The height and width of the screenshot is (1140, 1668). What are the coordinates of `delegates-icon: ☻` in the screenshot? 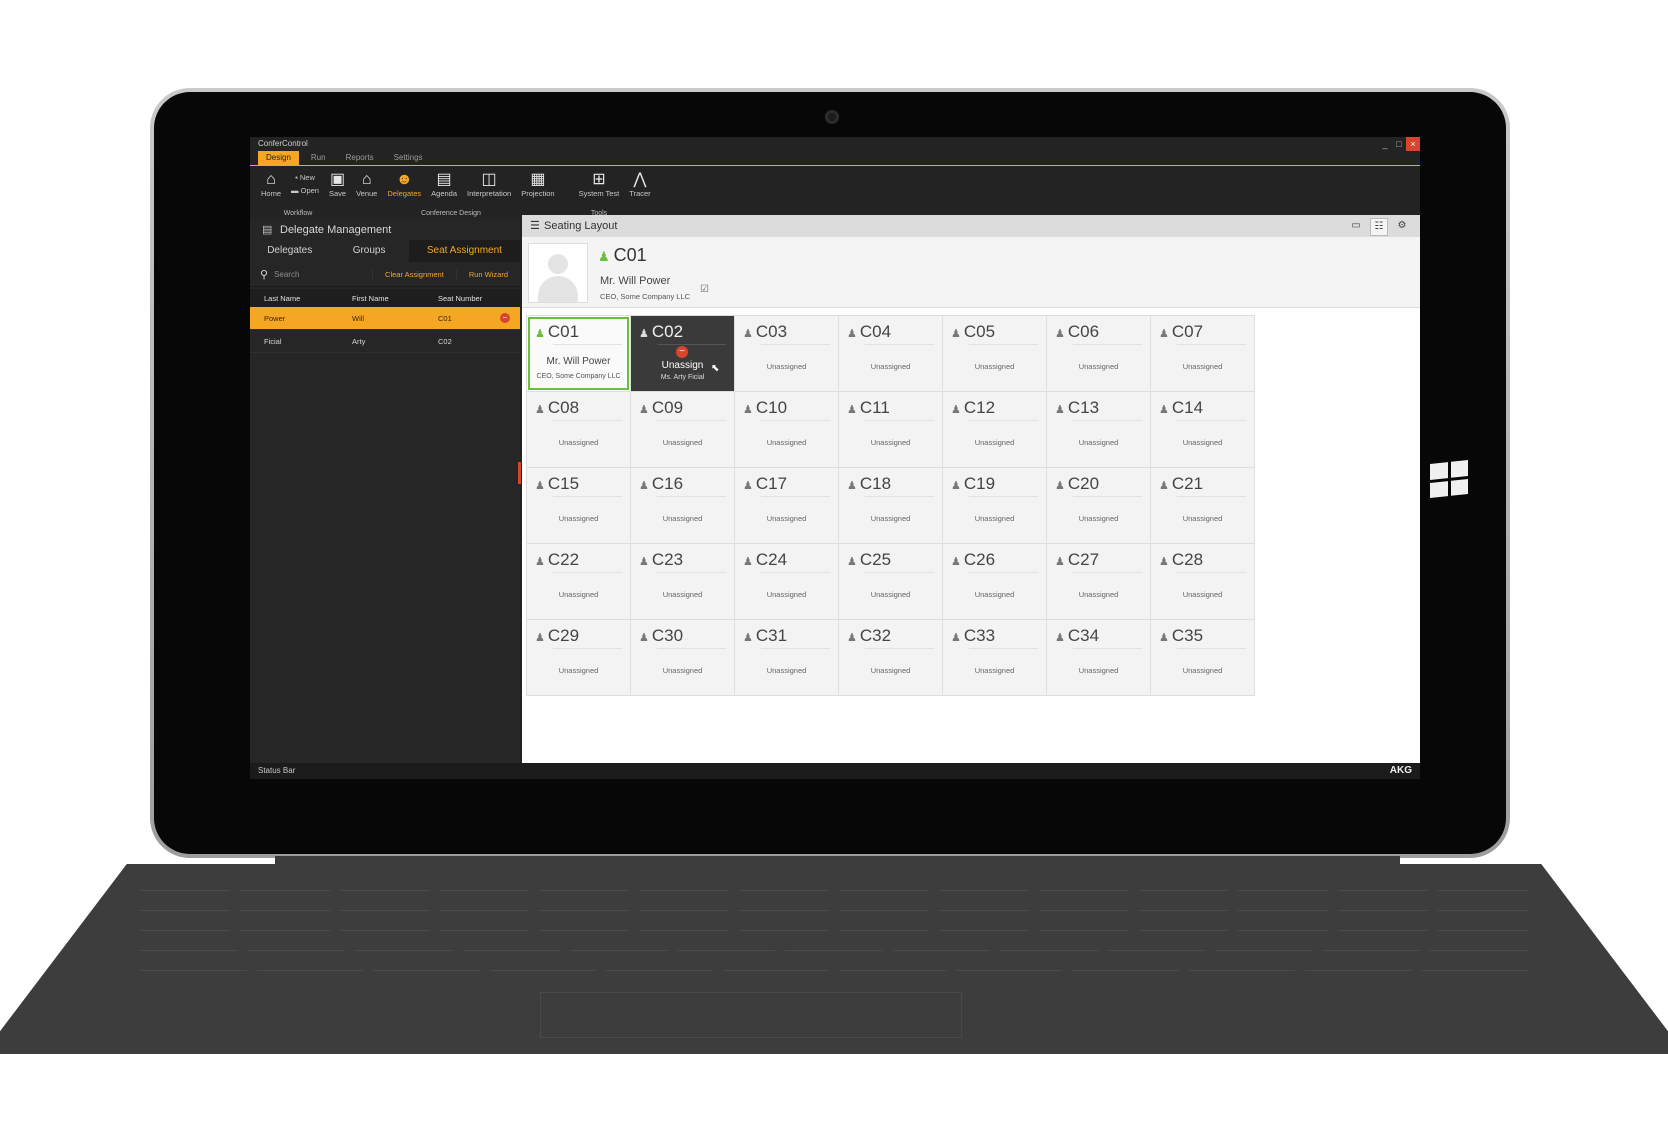 It's located at (404, 179).